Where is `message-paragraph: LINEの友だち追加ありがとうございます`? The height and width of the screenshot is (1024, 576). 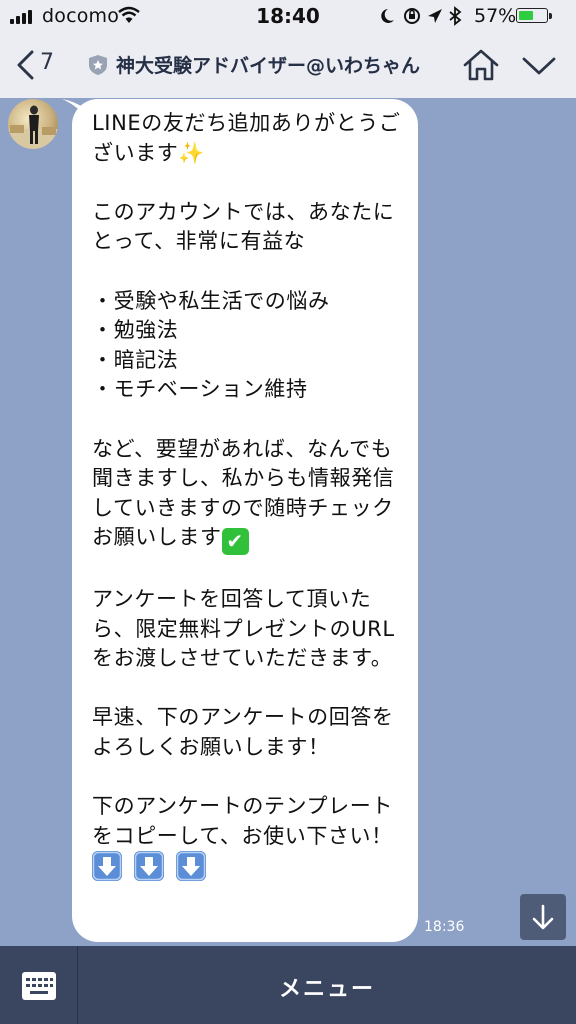
message-paragraph: LINEの友だち追加ありがとうございます is located at coordinates (246, 138).